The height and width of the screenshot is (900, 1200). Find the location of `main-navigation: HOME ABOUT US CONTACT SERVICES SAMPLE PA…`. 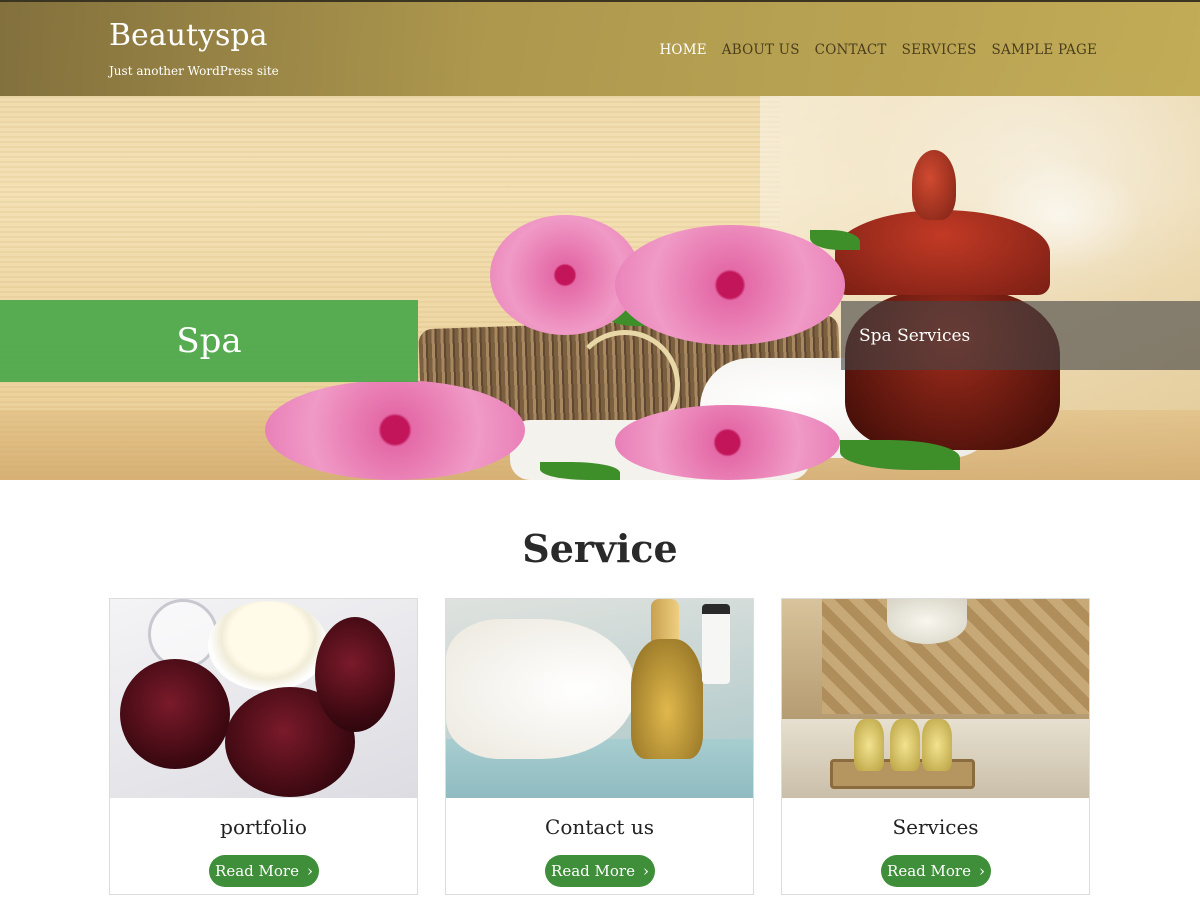

main-navigation: HOME ABOUT US CONTACT SERVICES SAMPLE PA… is located at coordinates (878, 50).